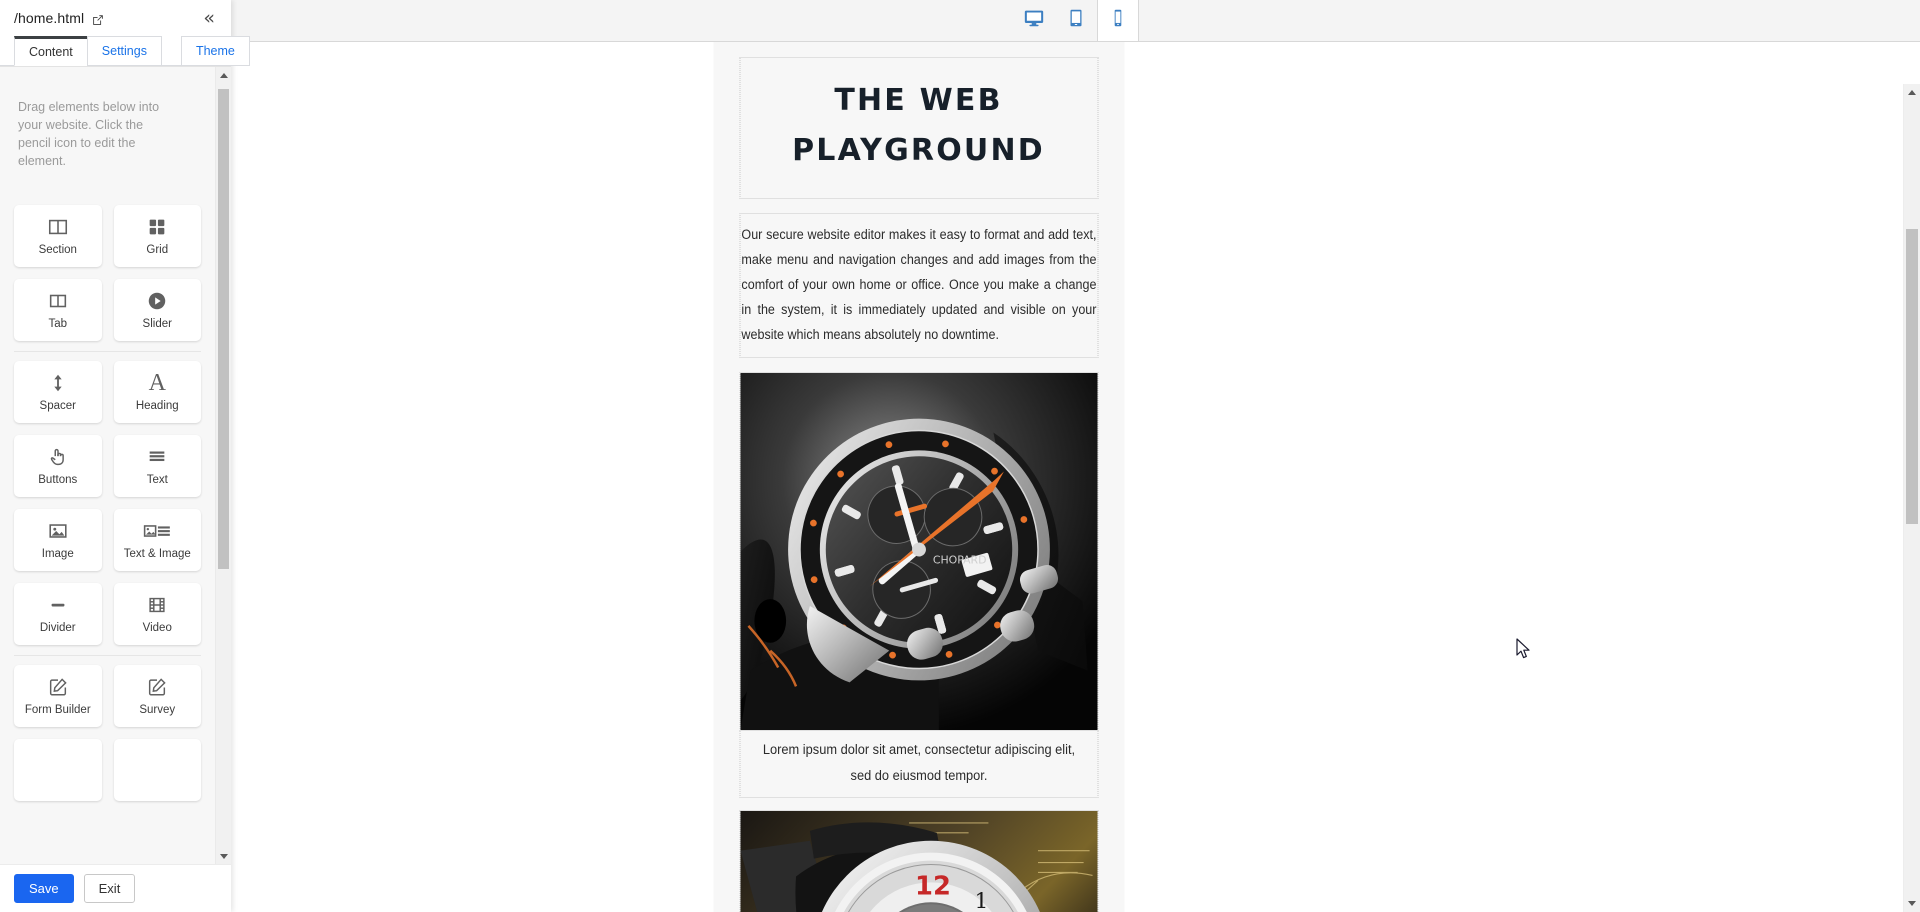  What do you see at coordinates (1912, 376) in the screenshot?
I see `main-scrollbar-thumb` at bounding box center [1912, 376].